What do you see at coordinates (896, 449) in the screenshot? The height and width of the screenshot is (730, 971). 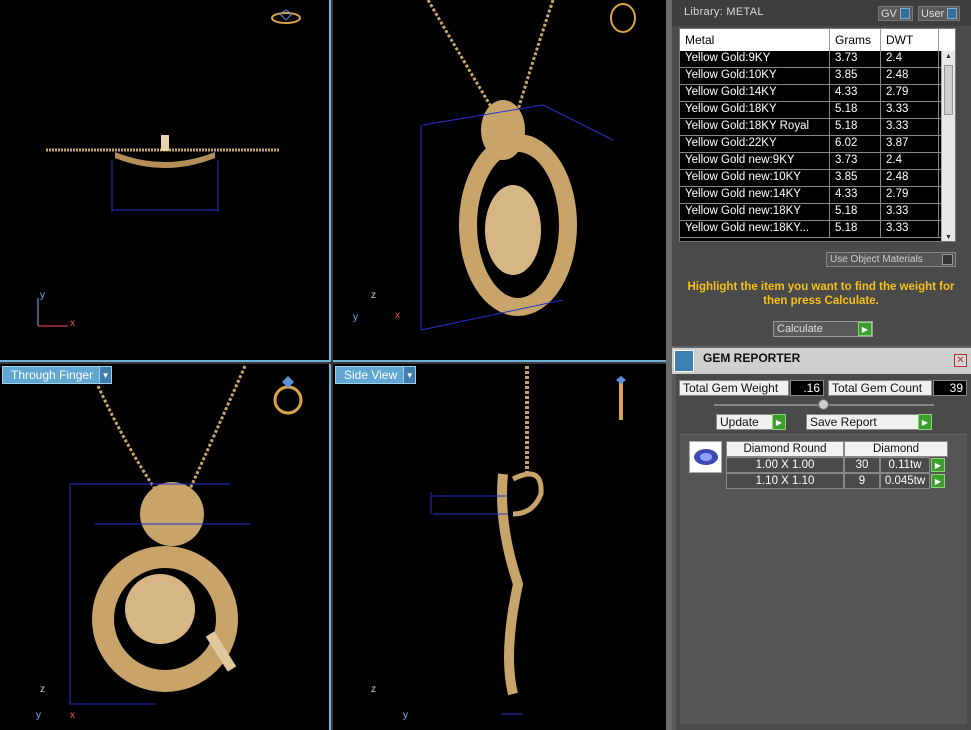 I see `gem-type-header: Diamond` at bounding box center [896, 449].